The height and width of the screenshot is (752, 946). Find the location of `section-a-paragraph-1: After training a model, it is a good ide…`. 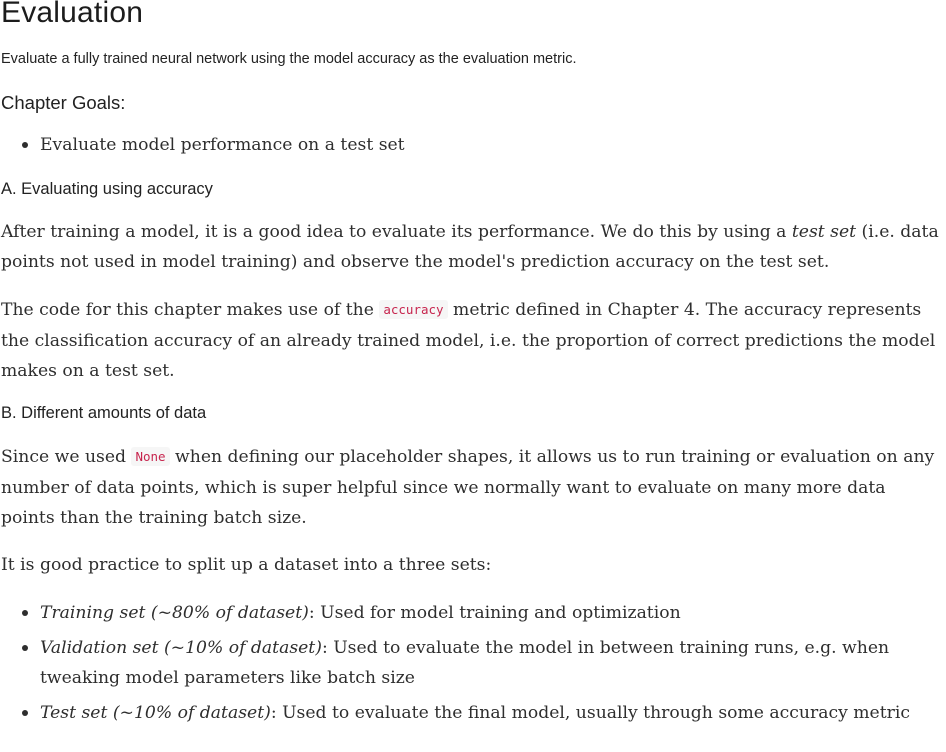

section-a-paragraph-1: After training a model, it is a good ide… is located at coordinates (472, 247).